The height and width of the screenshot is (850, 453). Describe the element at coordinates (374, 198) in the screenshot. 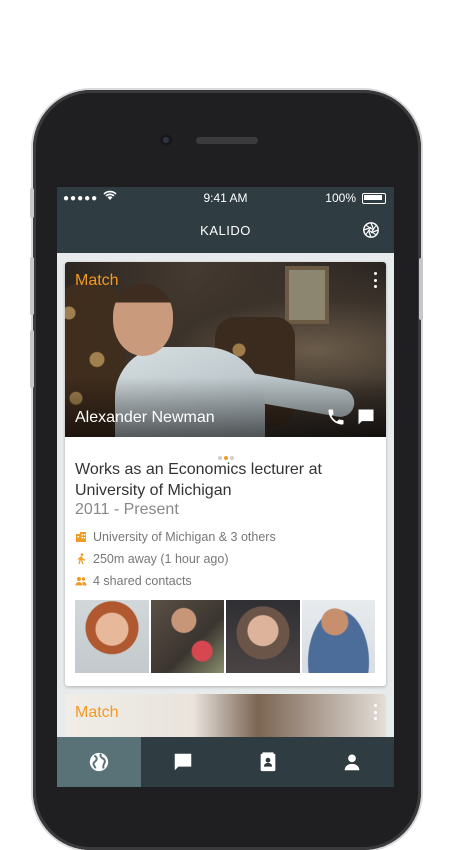

I see `battery-icon` at that location.